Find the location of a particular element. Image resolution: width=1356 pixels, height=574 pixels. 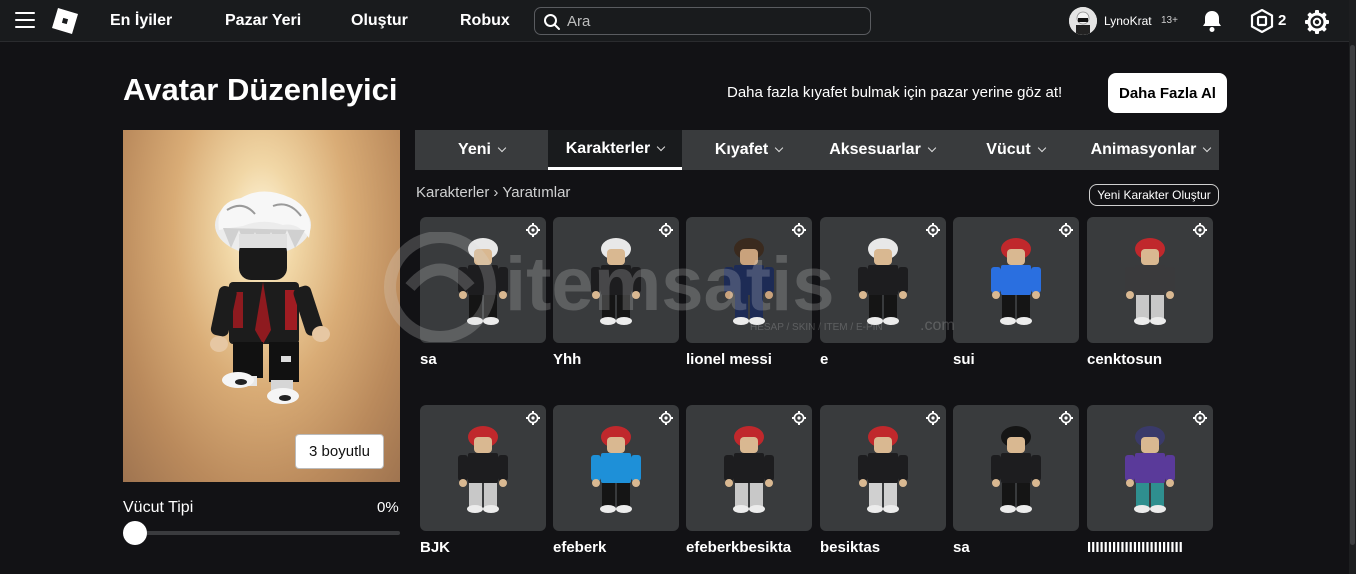

tab-label: Aksesuarlar is located at coordinates (875, 149).